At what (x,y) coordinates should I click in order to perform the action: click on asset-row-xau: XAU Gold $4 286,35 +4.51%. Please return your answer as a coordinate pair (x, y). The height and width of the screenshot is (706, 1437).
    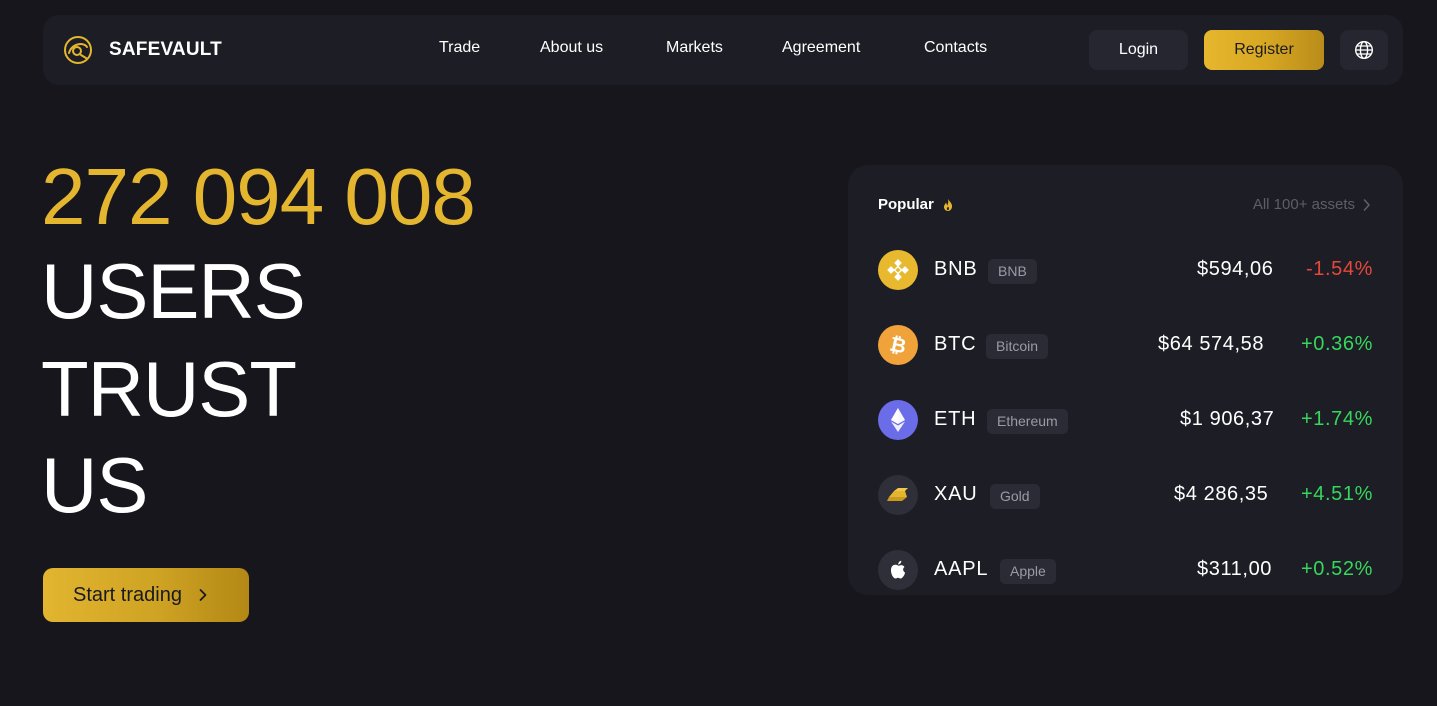
    Looking at the image, I should click on (1125, 495).